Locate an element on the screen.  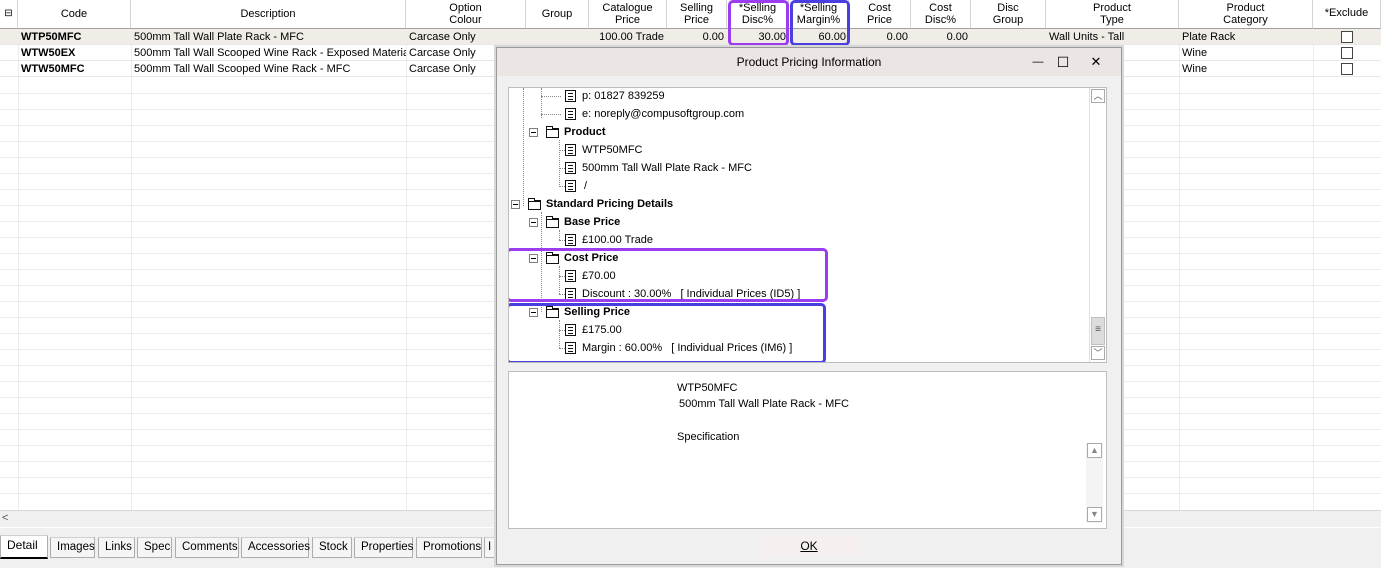
cell-code: WTW50EX is located at coordinates (48, 53).